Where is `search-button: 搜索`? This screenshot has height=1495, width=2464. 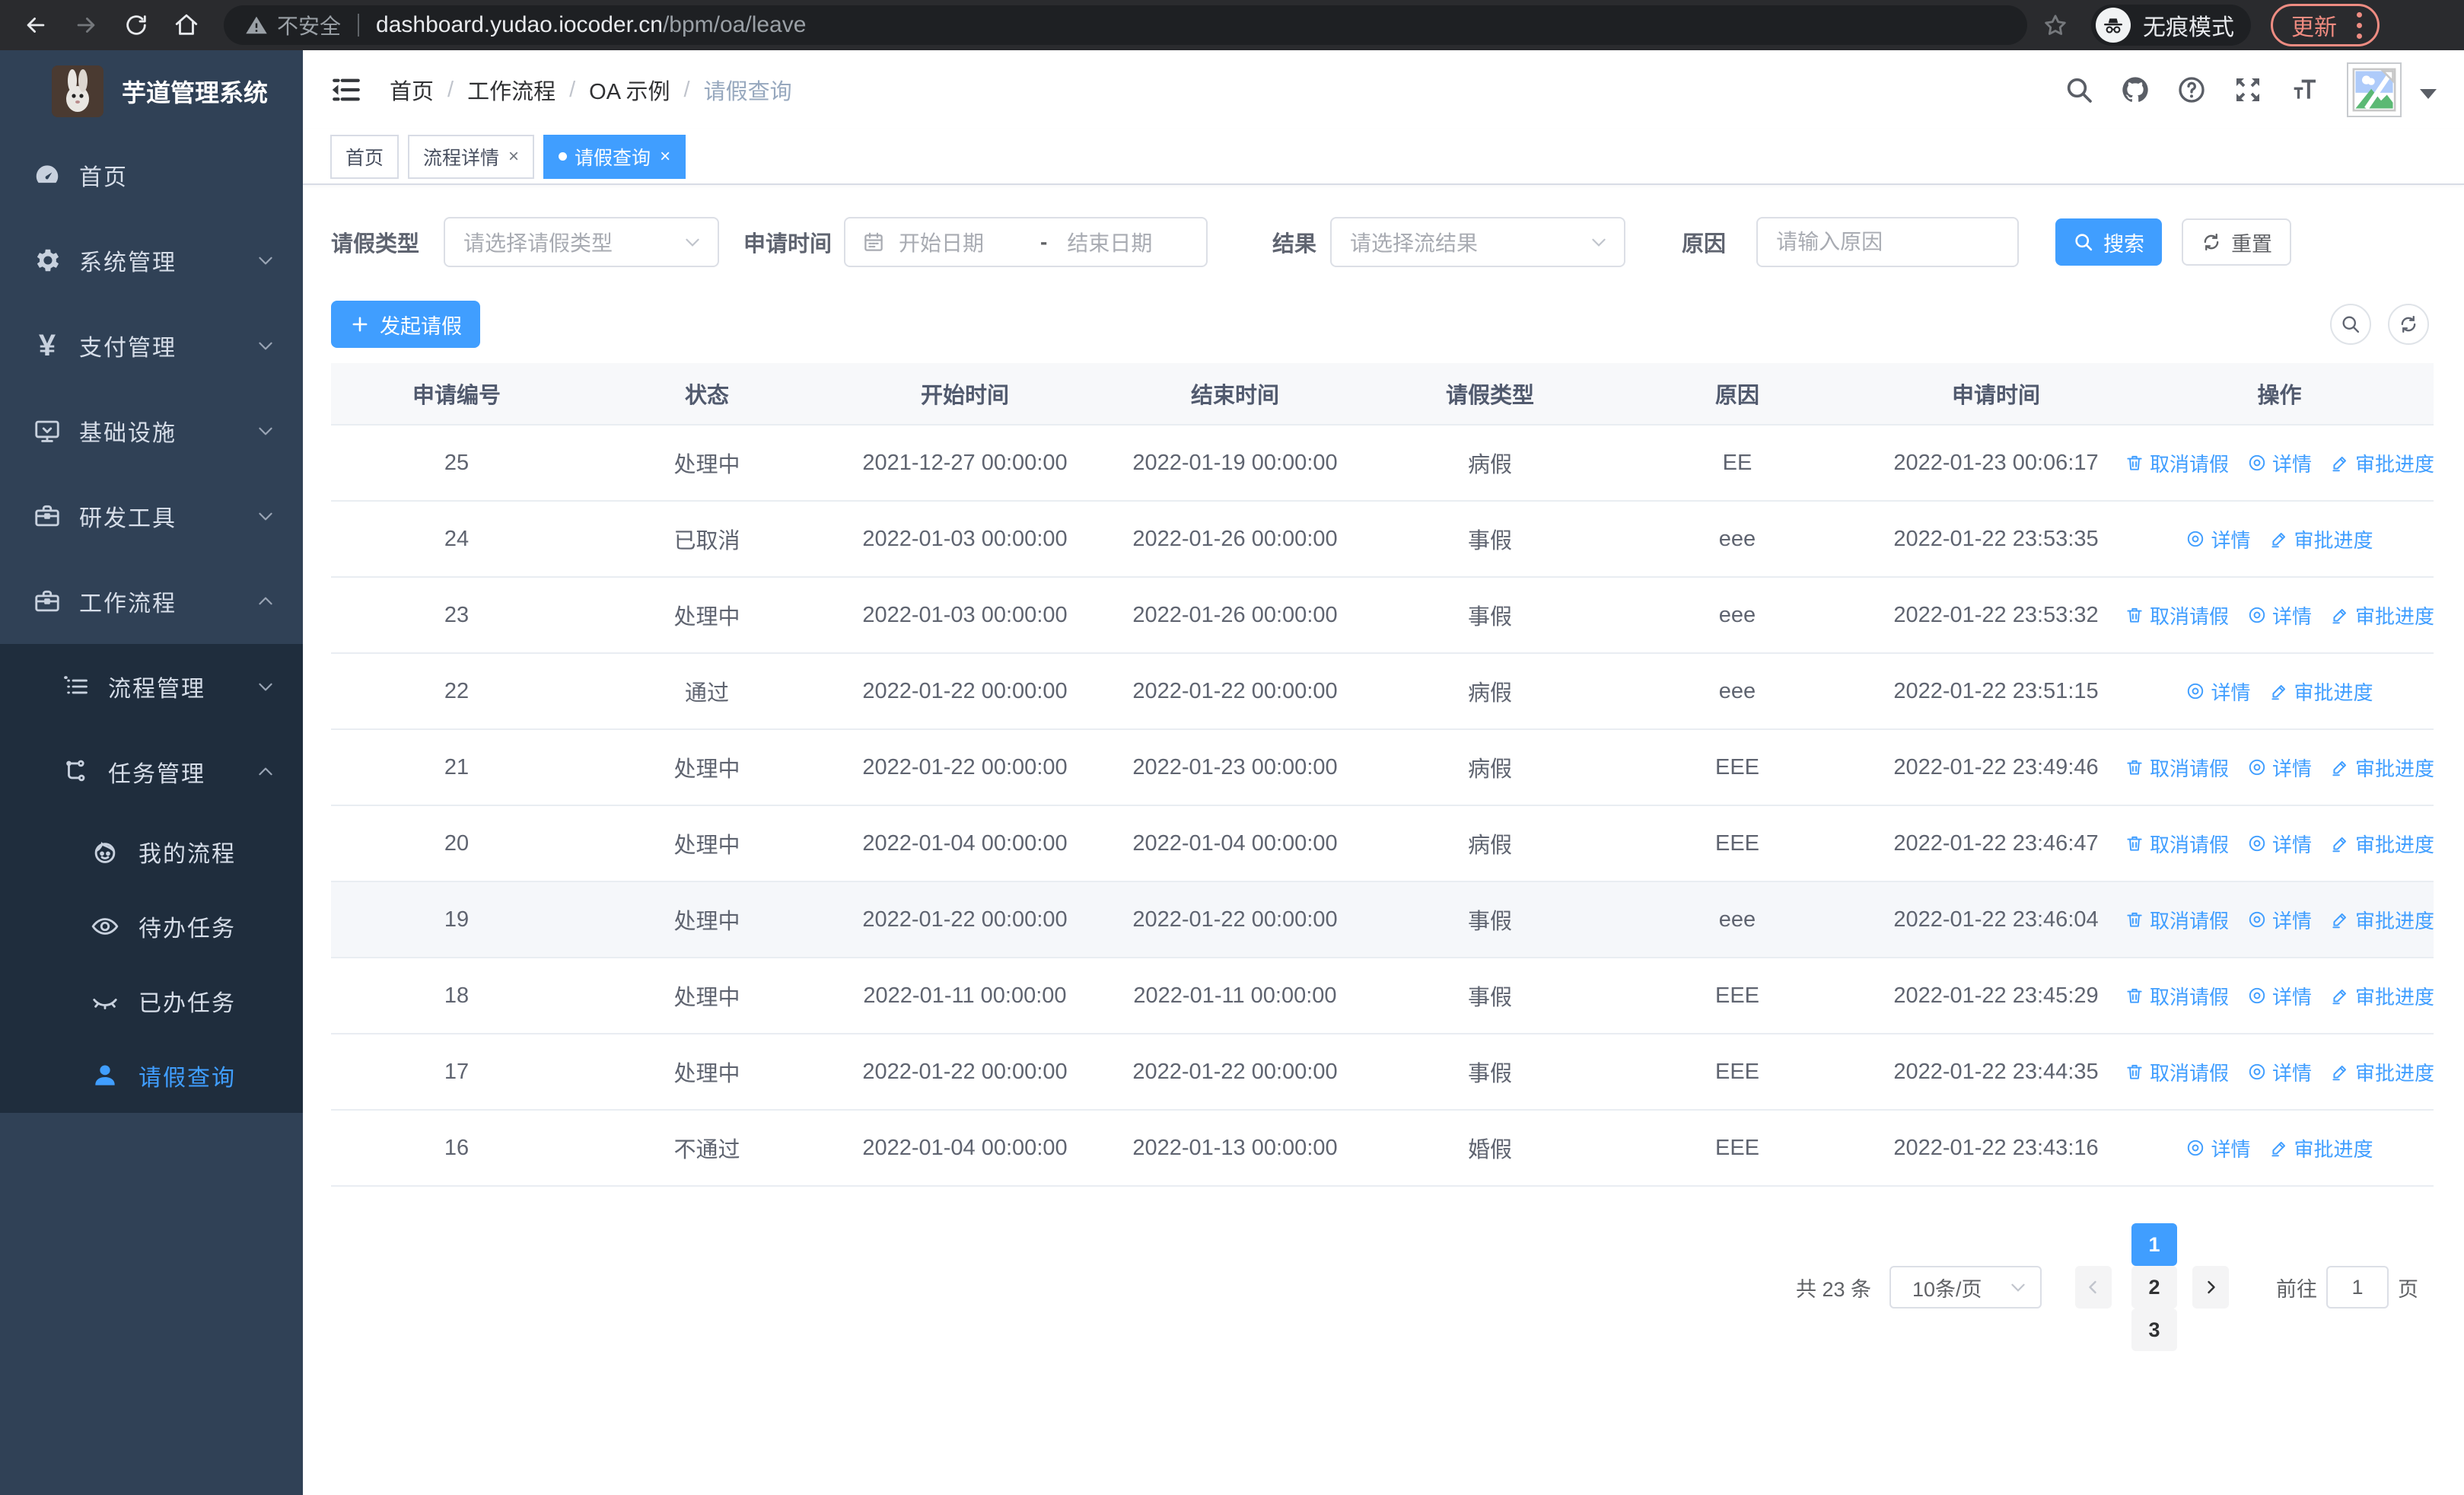
search-button: 搜索 is located at coordinates (2109, 242).